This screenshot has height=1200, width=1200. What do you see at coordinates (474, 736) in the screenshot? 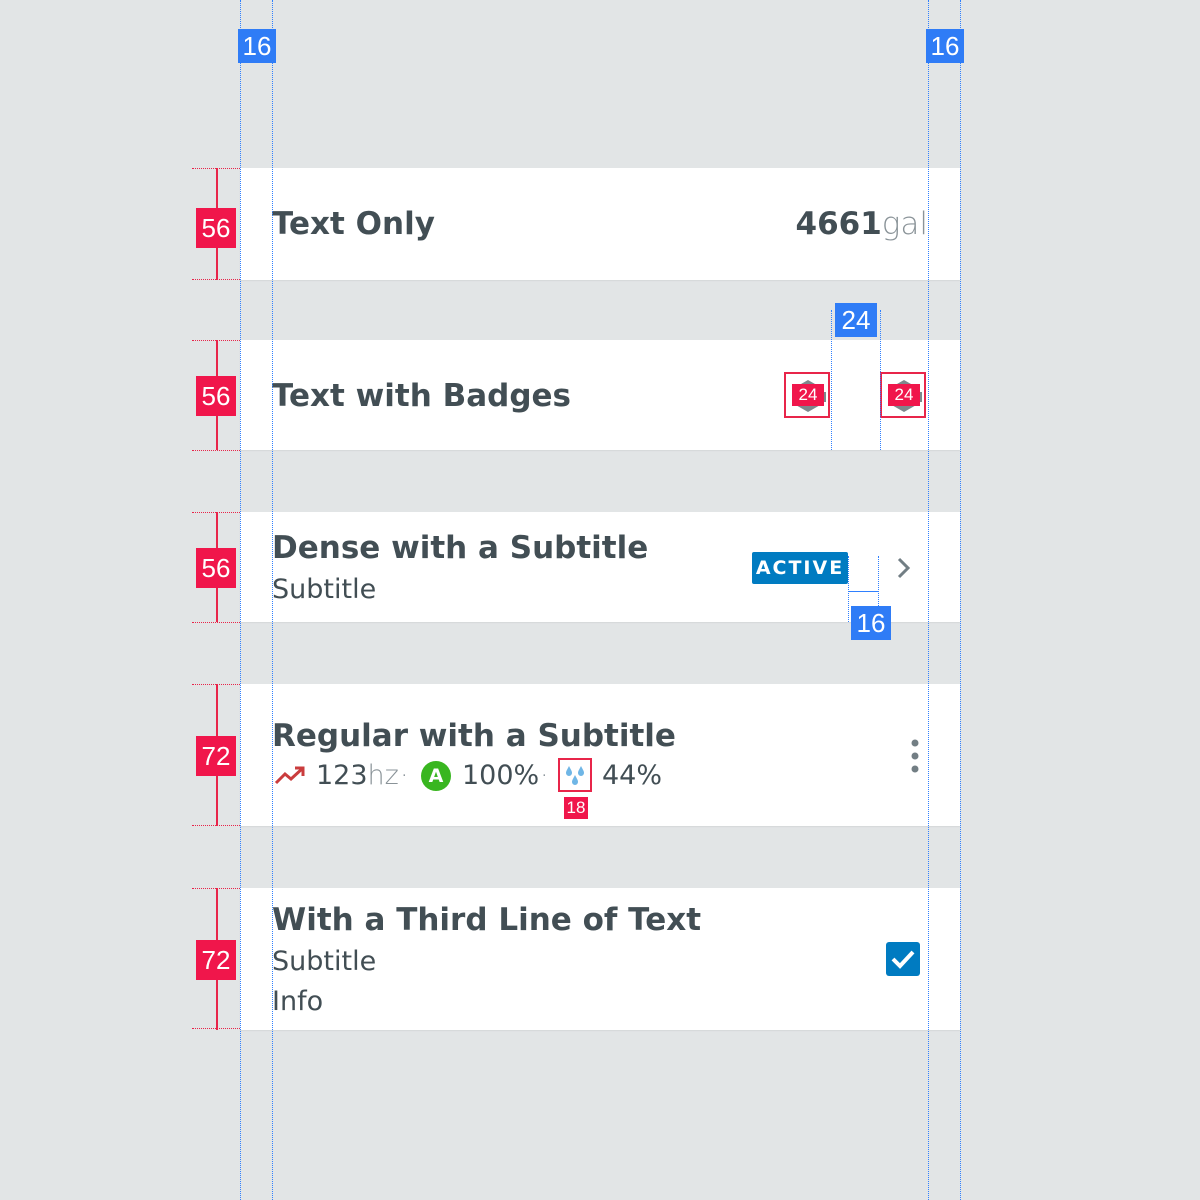
I see `row-title: Regular with a Subtitle` at bounding box center [474, 736].